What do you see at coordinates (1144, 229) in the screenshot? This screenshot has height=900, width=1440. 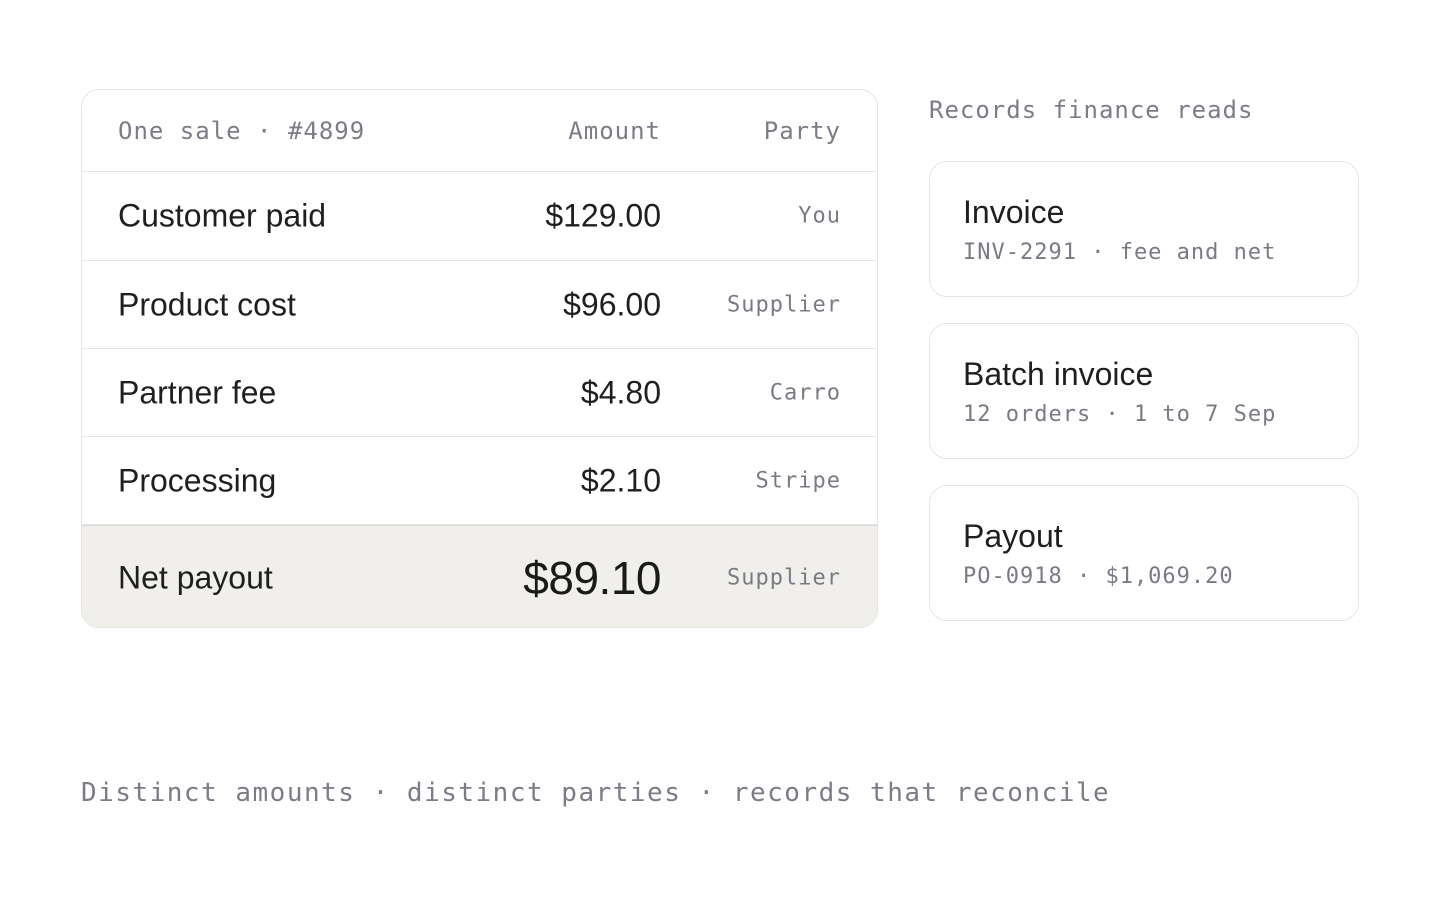 I see `record-card-invoice: Invoice INV-2291 · fee and net` at bounding box center [1144, 229].